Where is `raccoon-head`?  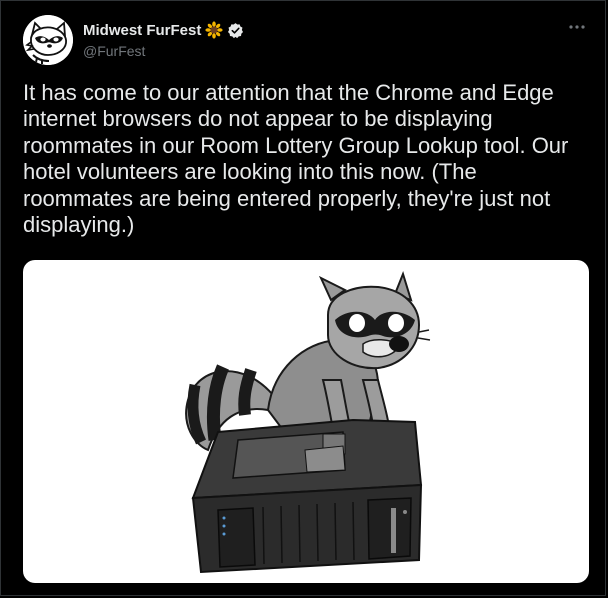
raccoon-head is located at coordinates (374, 320).